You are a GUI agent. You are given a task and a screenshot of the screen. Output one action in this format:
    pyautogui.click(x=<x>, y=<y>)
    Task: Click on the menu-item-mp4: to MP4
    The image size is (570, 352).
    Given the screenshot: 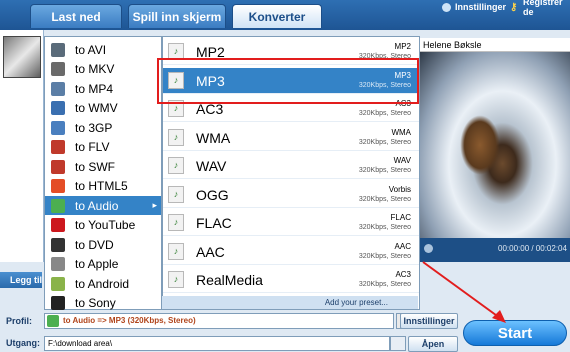 What is the action you would take?
    pyautogui.click(x=103, y=88)
    